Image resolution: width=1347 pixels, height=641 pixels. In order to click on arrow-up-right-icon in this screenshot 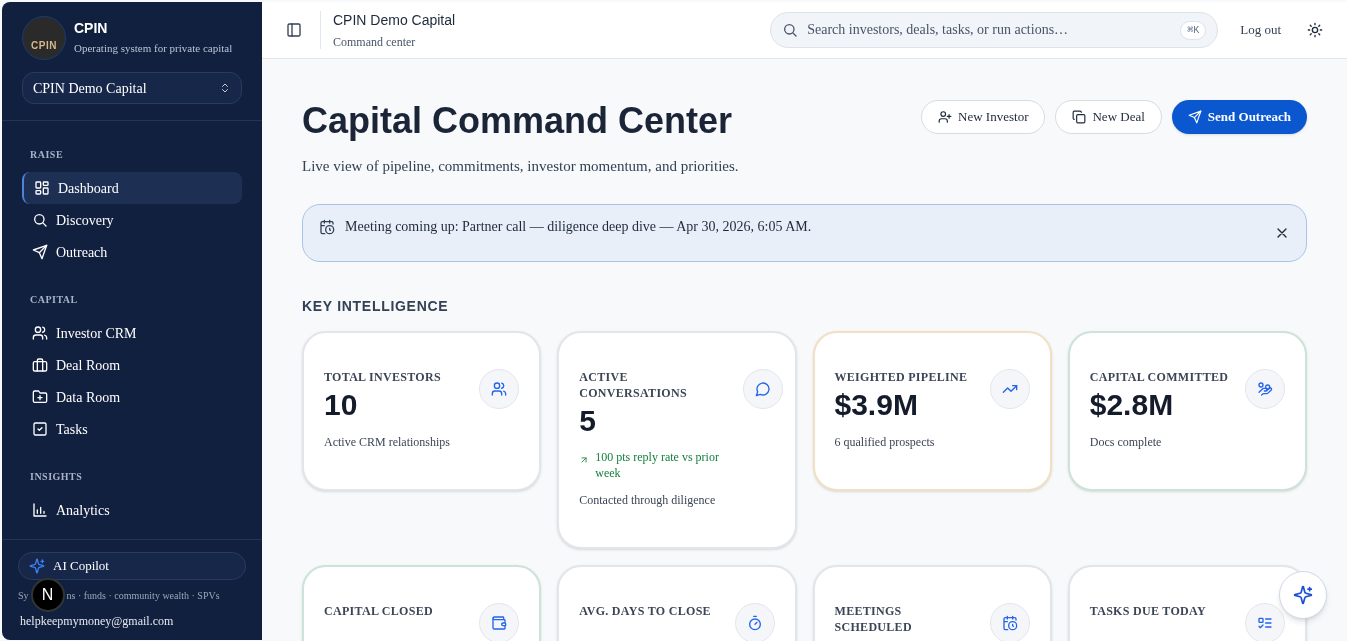, I will do `click(584, 459)`.